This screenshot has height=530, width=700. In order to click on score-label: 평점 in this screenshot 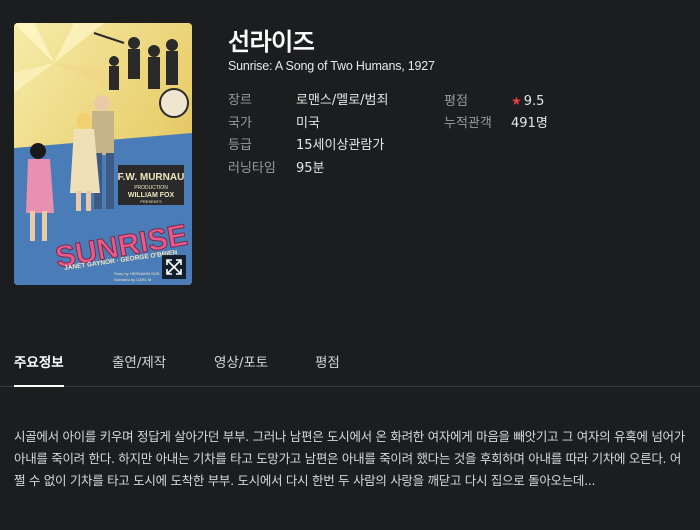, I will do `click(456, 101)`.